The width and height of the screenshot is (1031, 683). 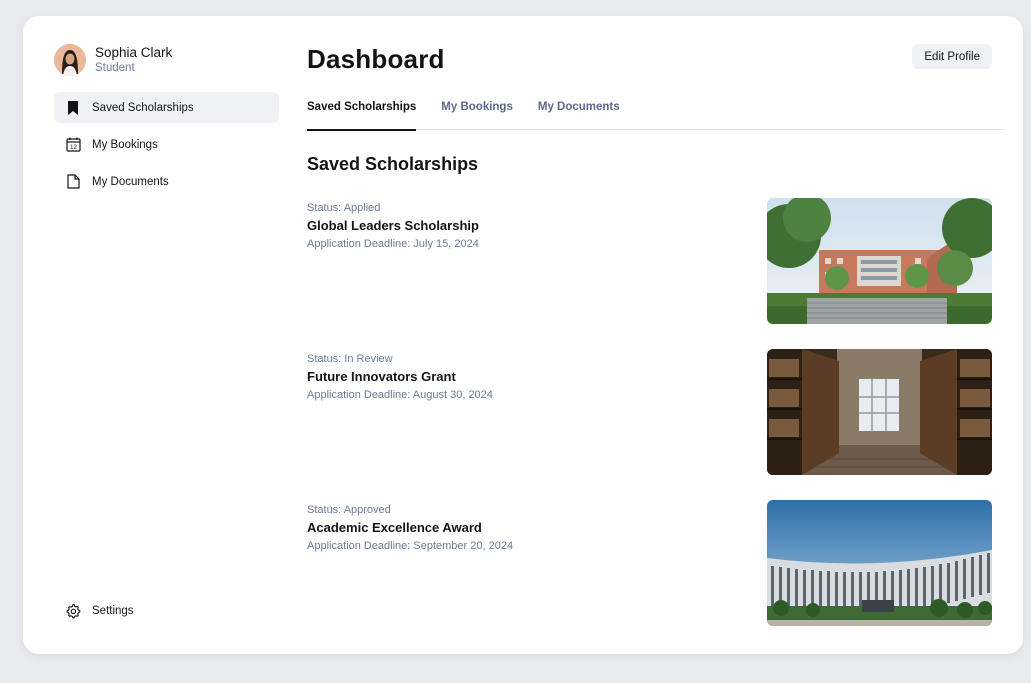 I want to click on sidebar-item-settings: Settings, so click(x=166, y=610).